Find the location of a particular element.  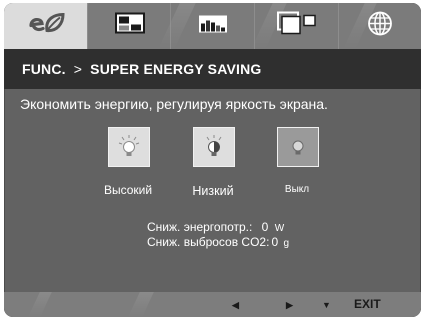

power-reduction-label: Сниж. энергопотр.: is located at coordinates (200, 227).